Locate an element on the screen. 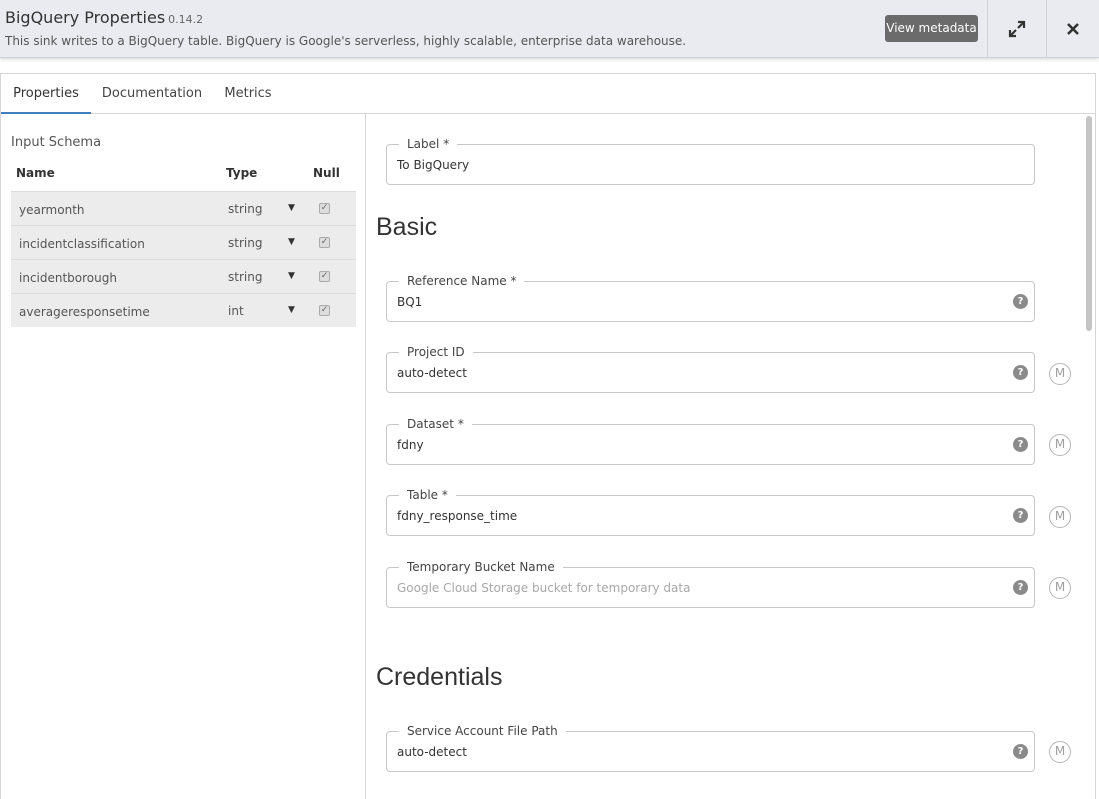  close-icon is located at coordinates (1073, 28).